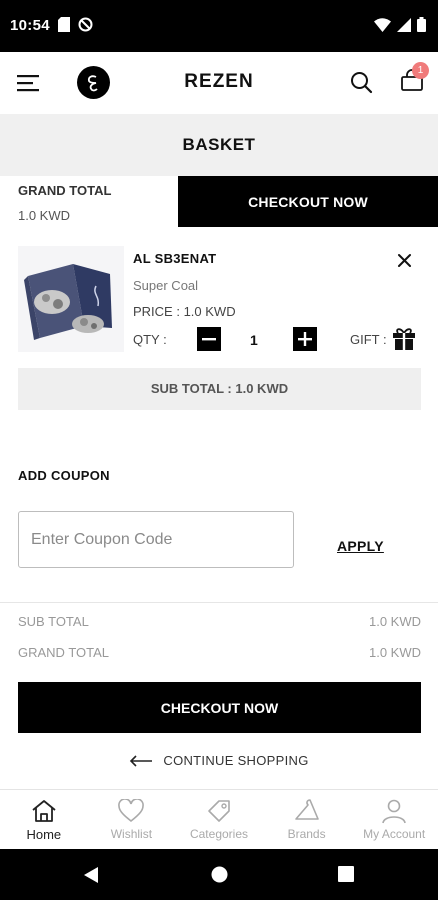 The height and width of the screenshot is (900, 438). Describe the element at coordinates (254, 340) in the screenshot. I see `qty-value: 1` at that location.